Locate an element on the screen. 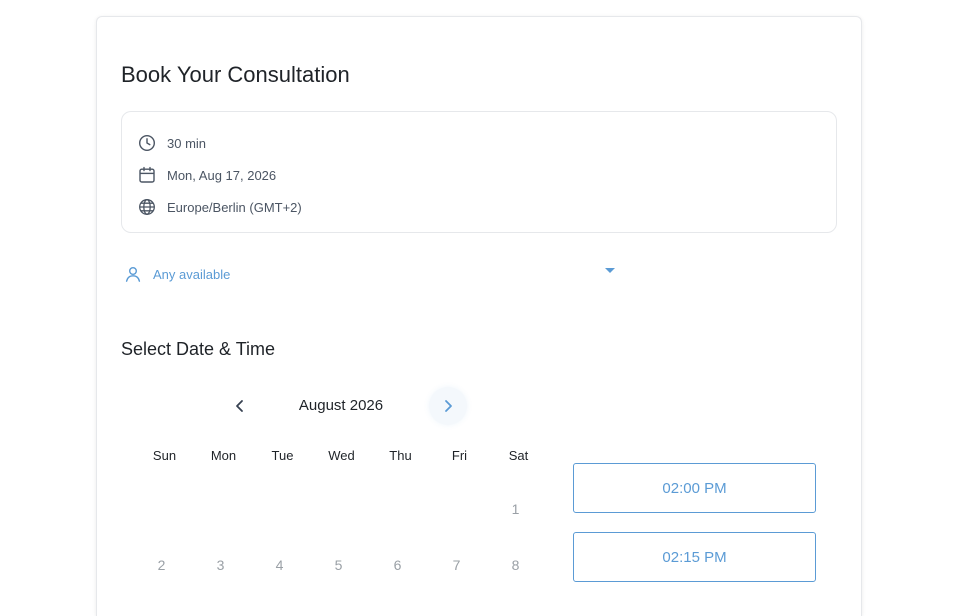 Image resolution: width=960 pixels, height=616 pixels. calendar-day: 3 is located at coordinates (220, 565).